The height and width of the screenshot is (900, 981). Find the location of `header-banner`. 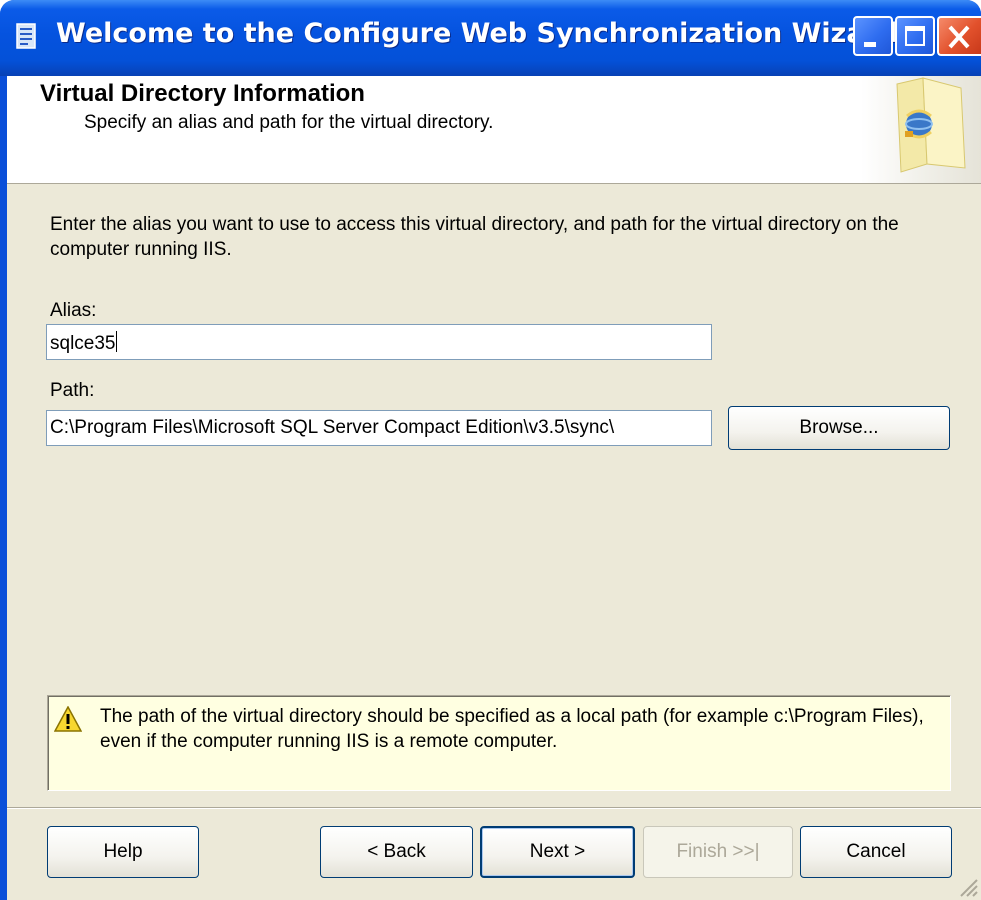

header-banner is located at coordinates (921, 129).